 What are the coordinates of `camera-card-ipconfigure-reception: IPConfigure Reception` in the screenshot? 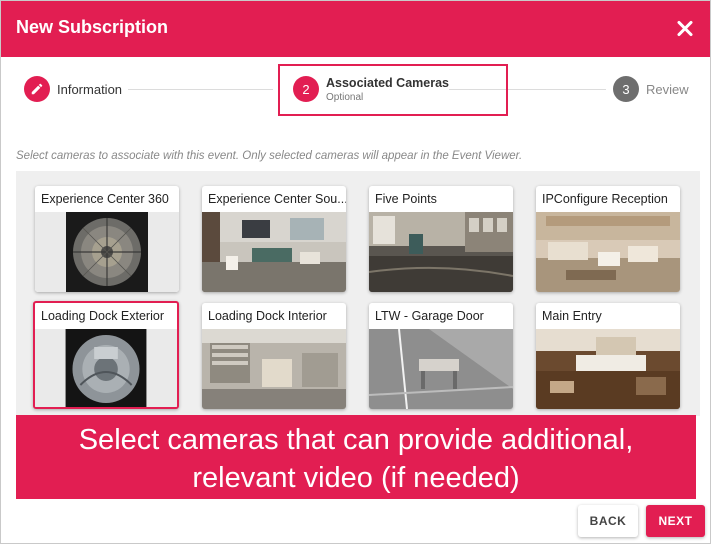 It's located at (608, 239).